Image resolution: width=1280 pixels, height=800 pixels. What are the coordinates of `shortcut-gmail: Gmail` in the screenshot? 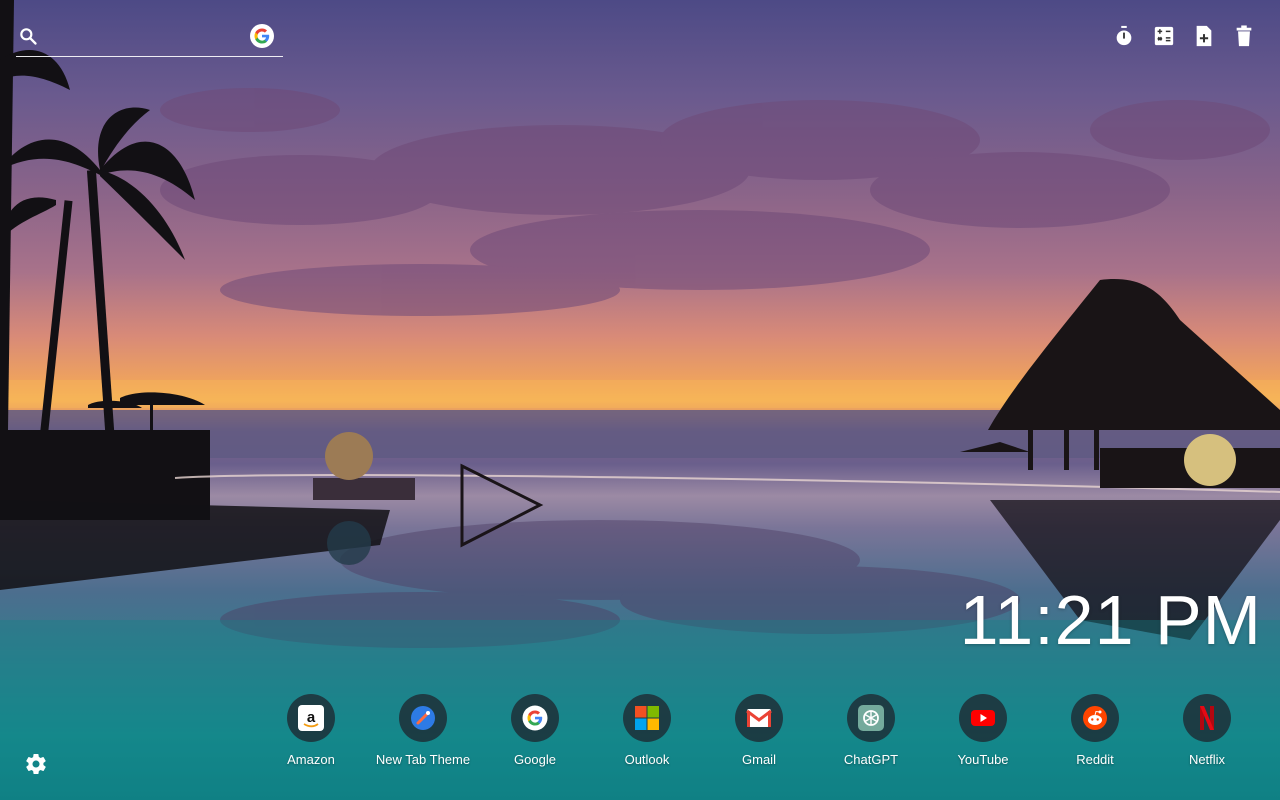 It's located at (759, 730).